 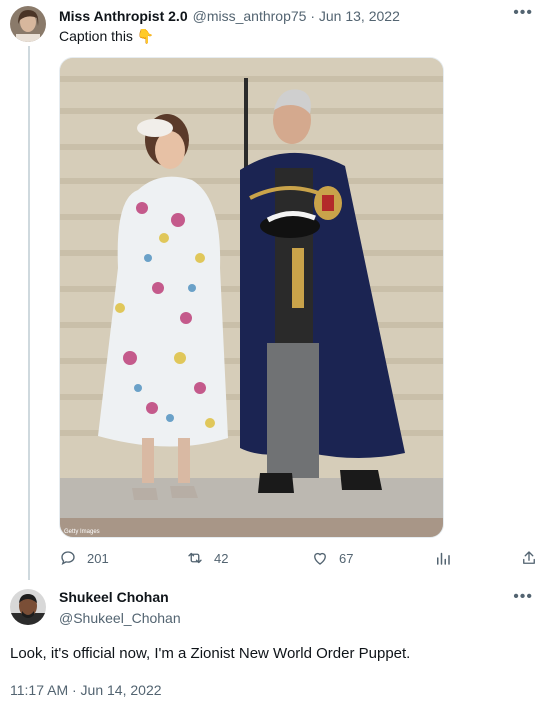 I want to click on reply-icon, so click(x=68, y=558).